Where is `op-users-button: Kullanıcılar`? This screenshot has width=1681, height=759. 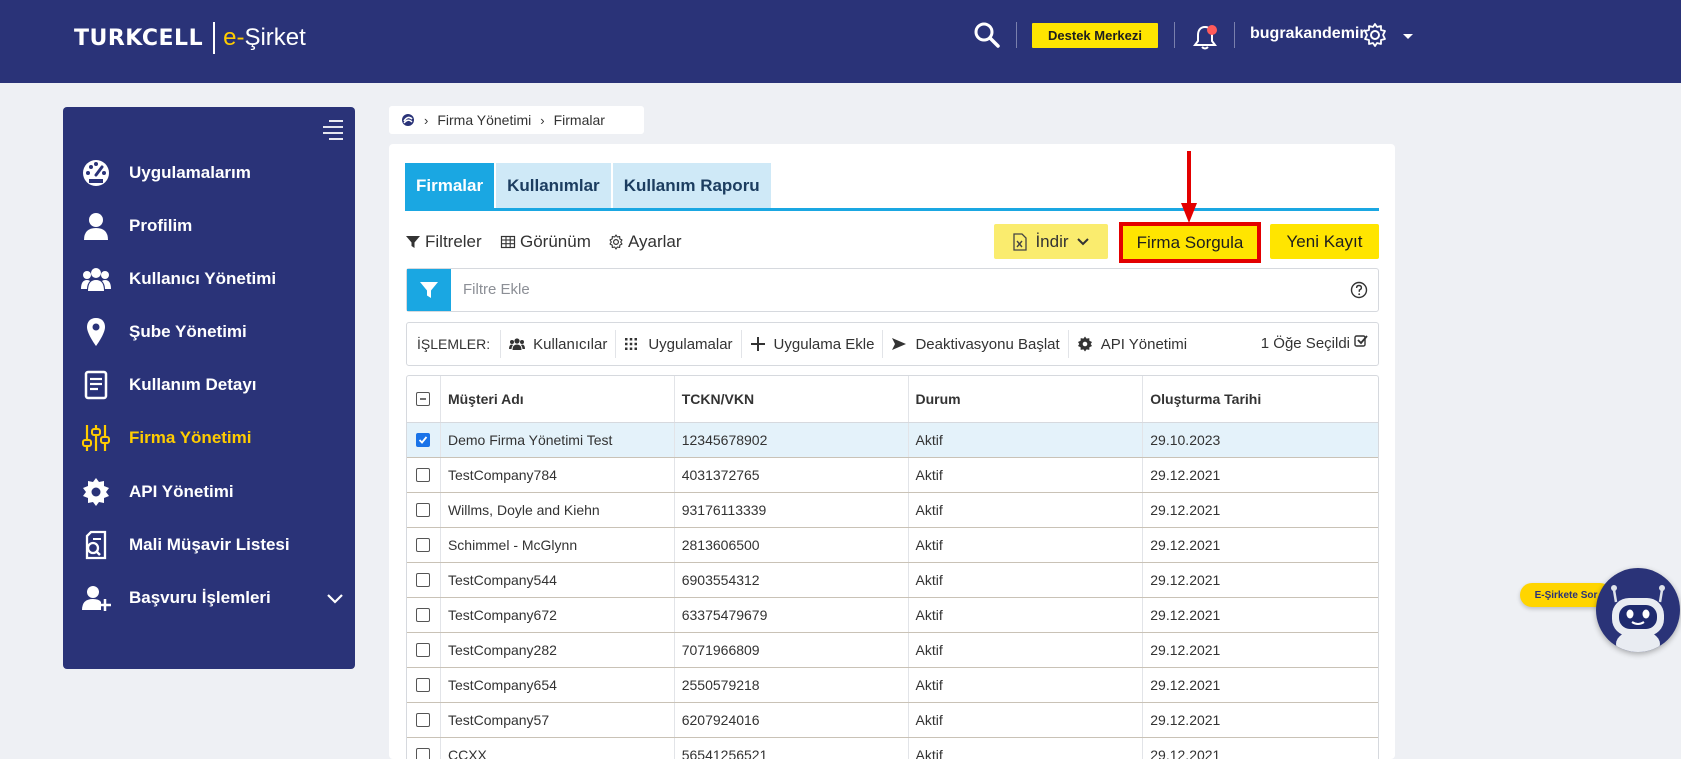 op-users-button: Kullanıcılar is located at coordinates (557, 344).